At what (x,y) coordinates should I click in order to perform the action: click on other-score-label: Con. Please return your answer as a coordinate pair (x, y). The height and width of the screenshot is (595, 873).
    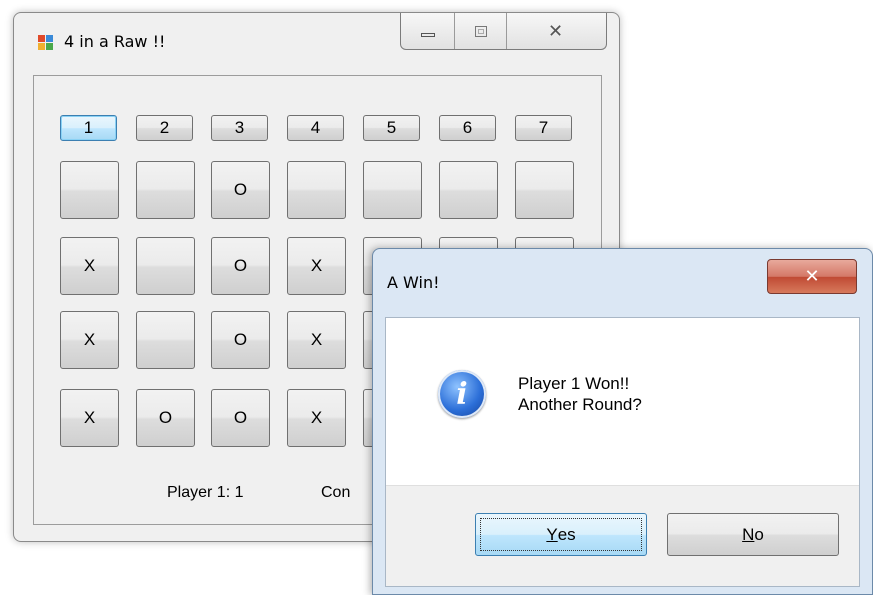
    Looking at the image, I should click on (336, 492).